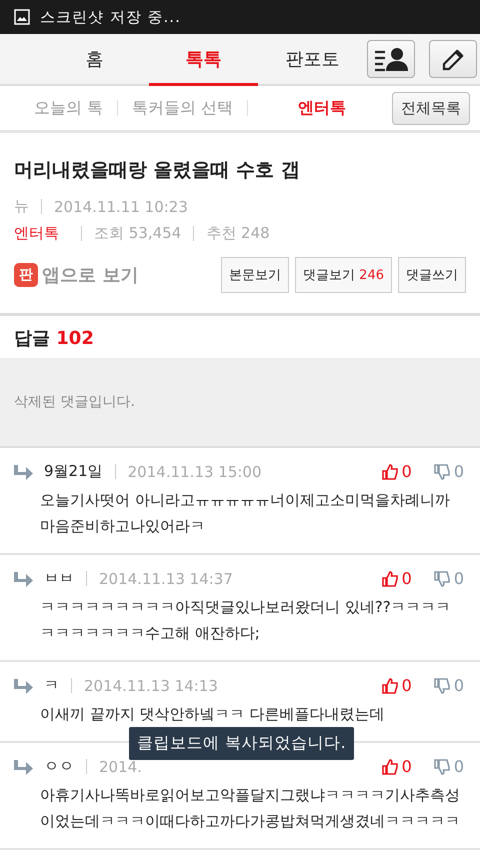 This screenshot has width=480, height=853. I want to click on article-action-button: 댓글쓰기, so click(432, 275).